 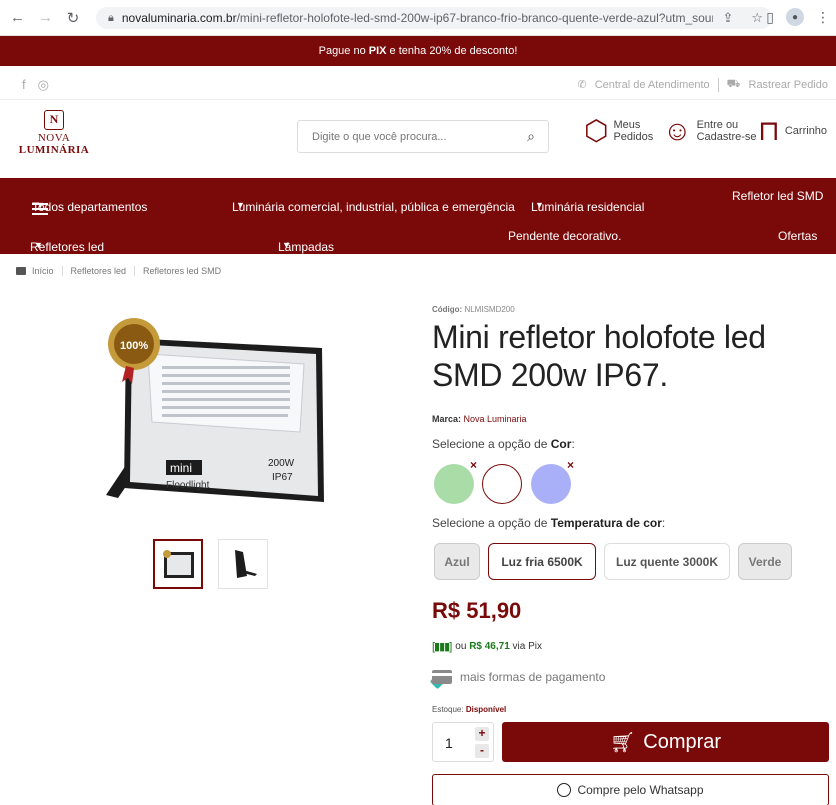 I want to click on support-link: Central de Atendimento, so click(x=652, y=85).